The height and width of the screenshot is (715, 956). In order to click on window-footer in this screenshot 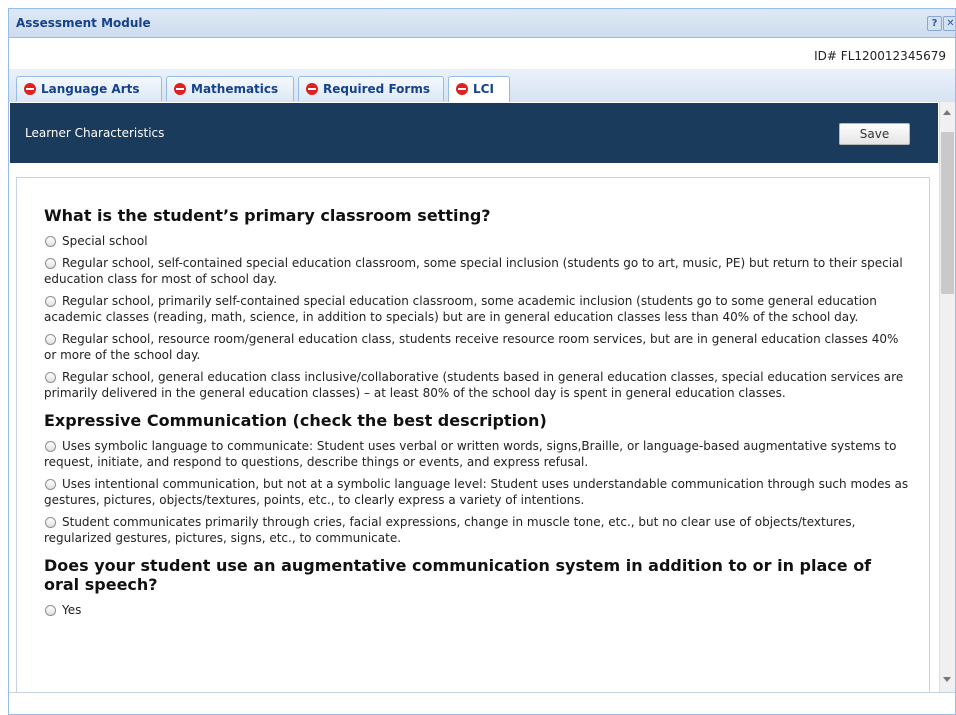, I will do `click(482, 703)`.